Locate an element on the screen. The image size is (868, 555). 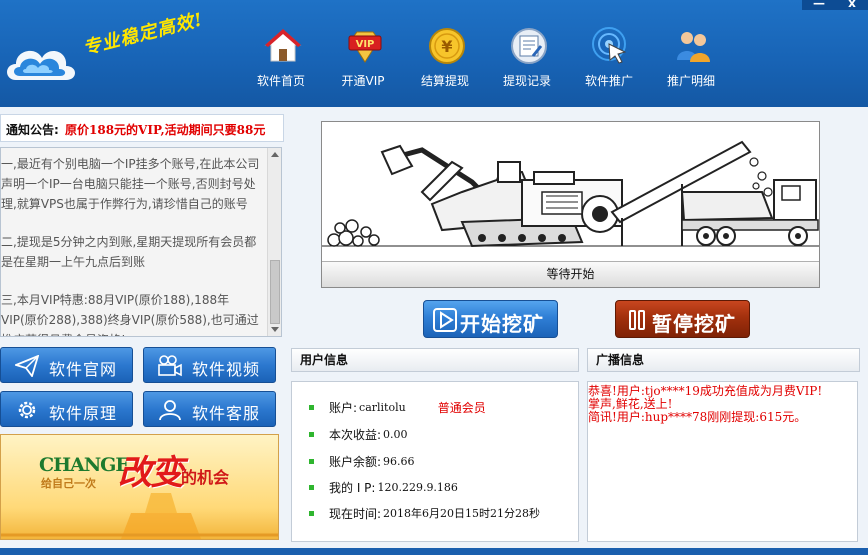
account-label: 账户: is located at coordinates (343, 407).